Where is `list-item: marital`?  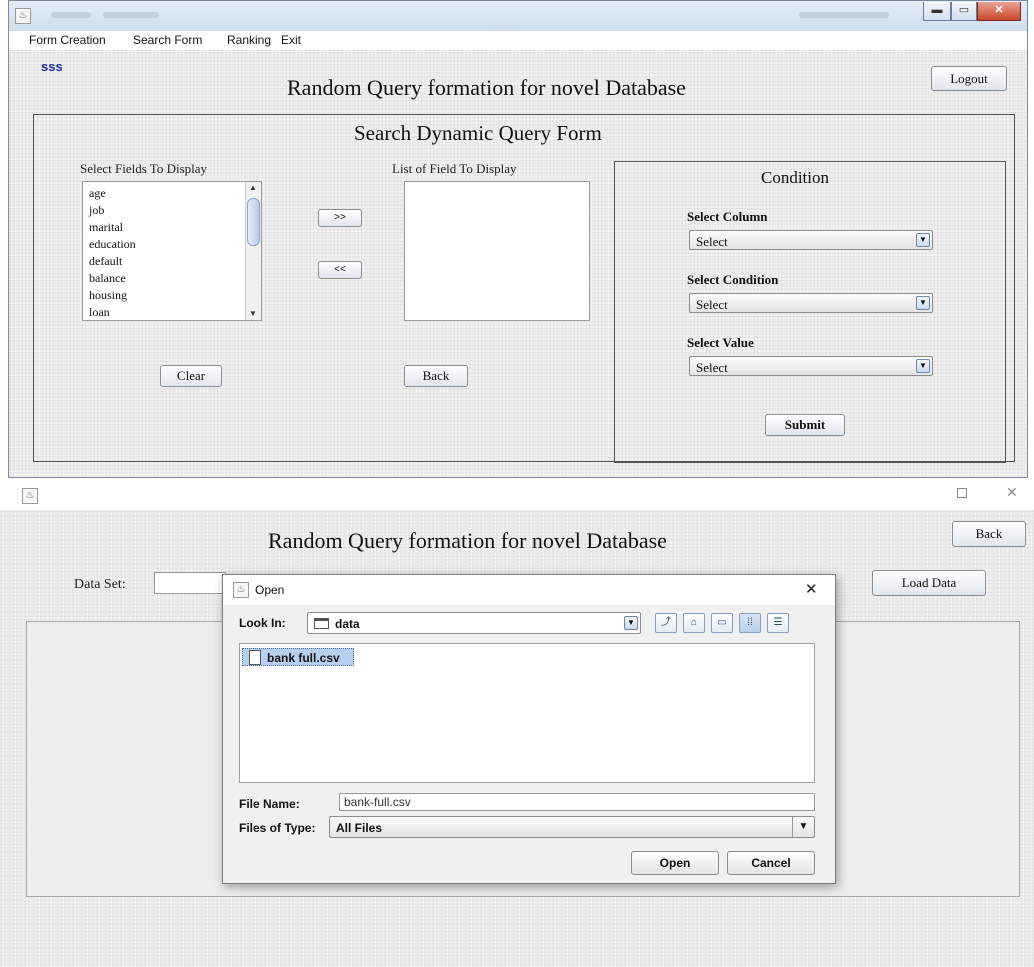 list-item: marital is located at coordinates (106, 227).